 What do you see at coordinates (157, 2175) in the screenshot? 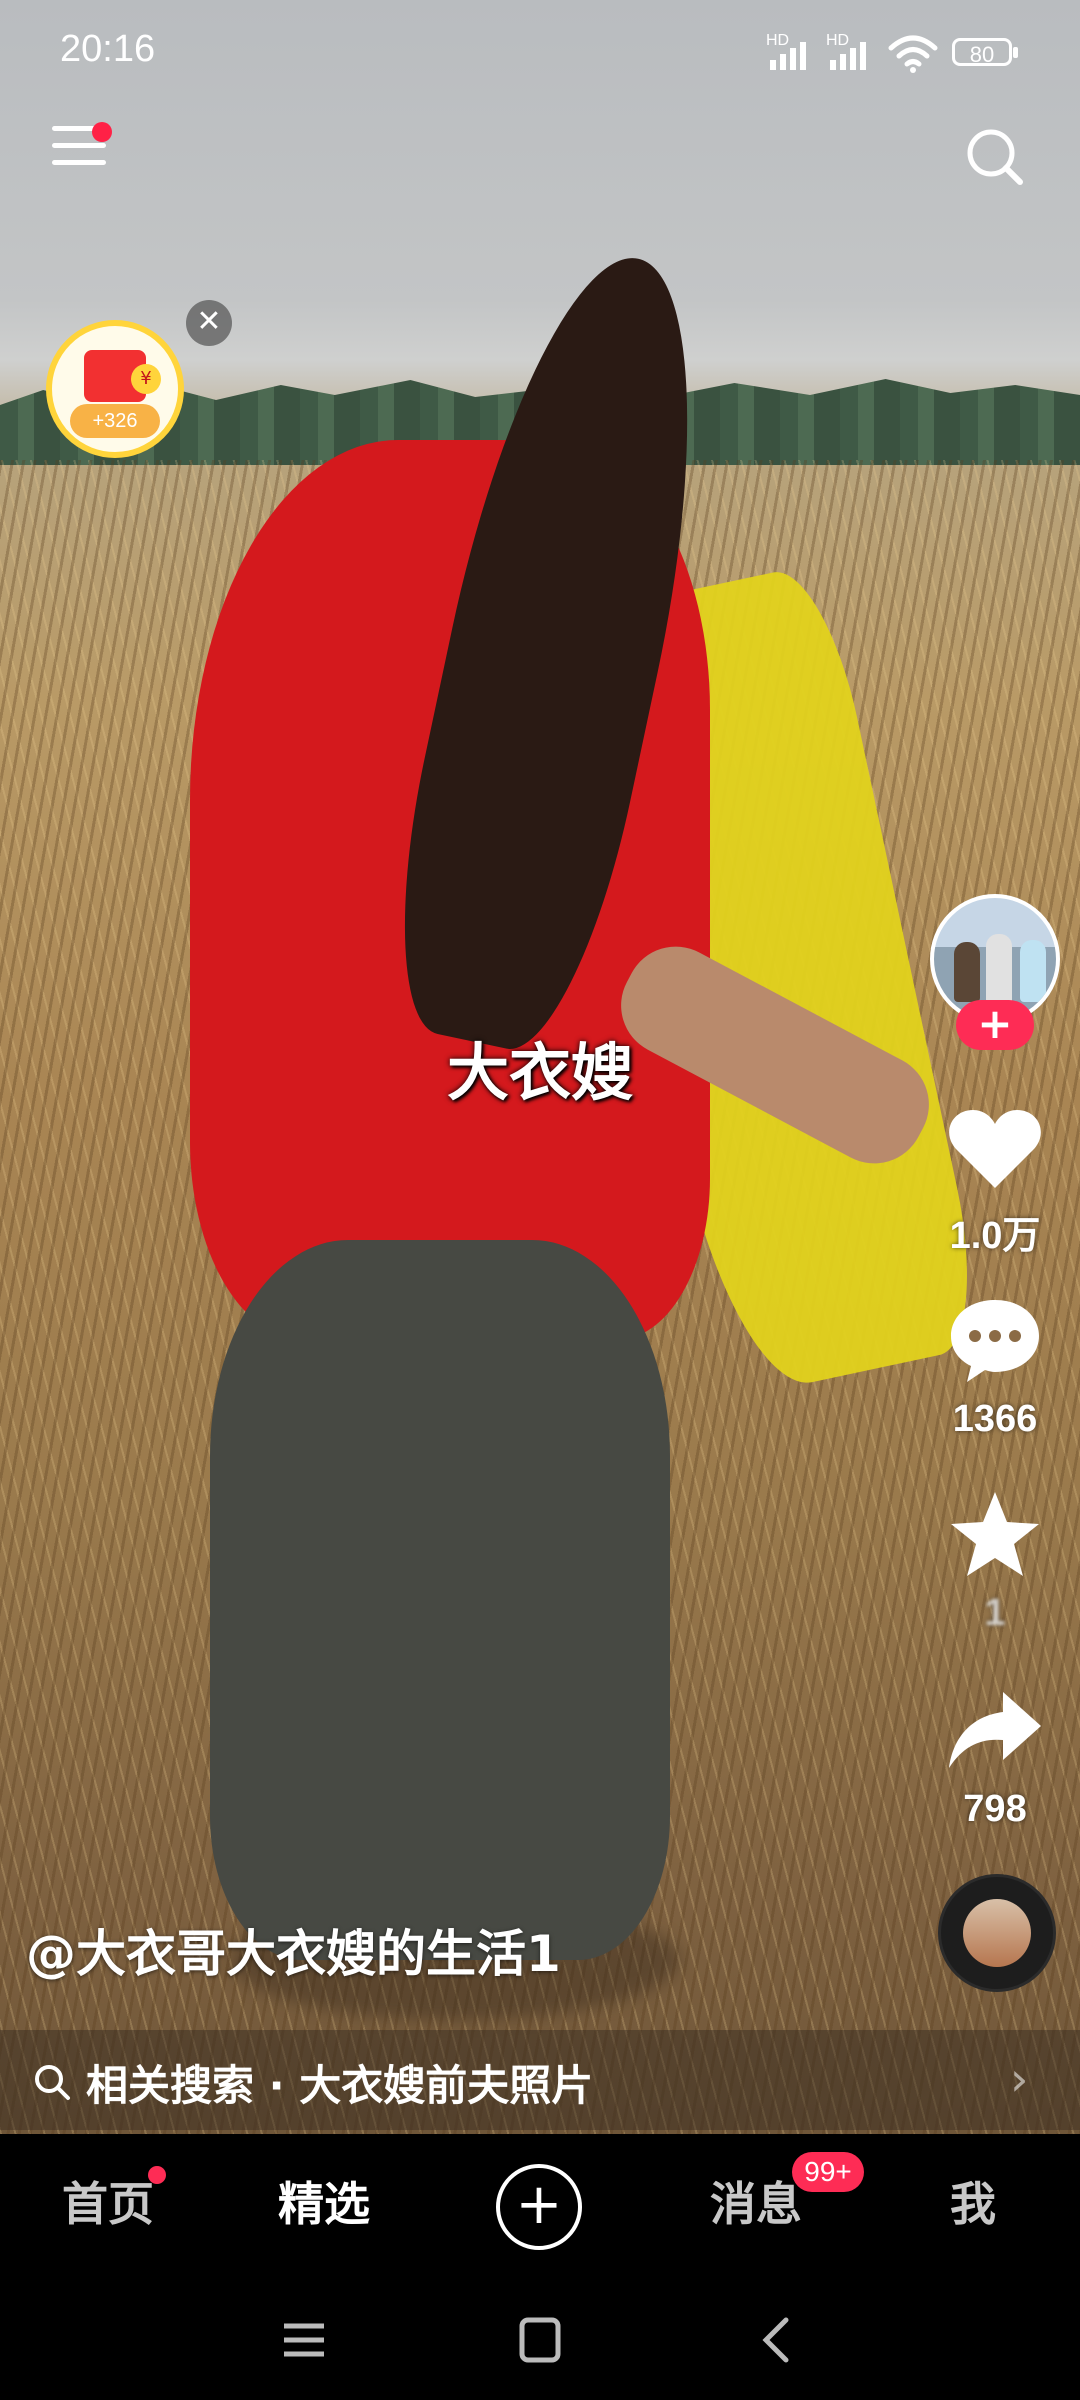
I see `home-notification-dot` at bounding box center [157, 2175].